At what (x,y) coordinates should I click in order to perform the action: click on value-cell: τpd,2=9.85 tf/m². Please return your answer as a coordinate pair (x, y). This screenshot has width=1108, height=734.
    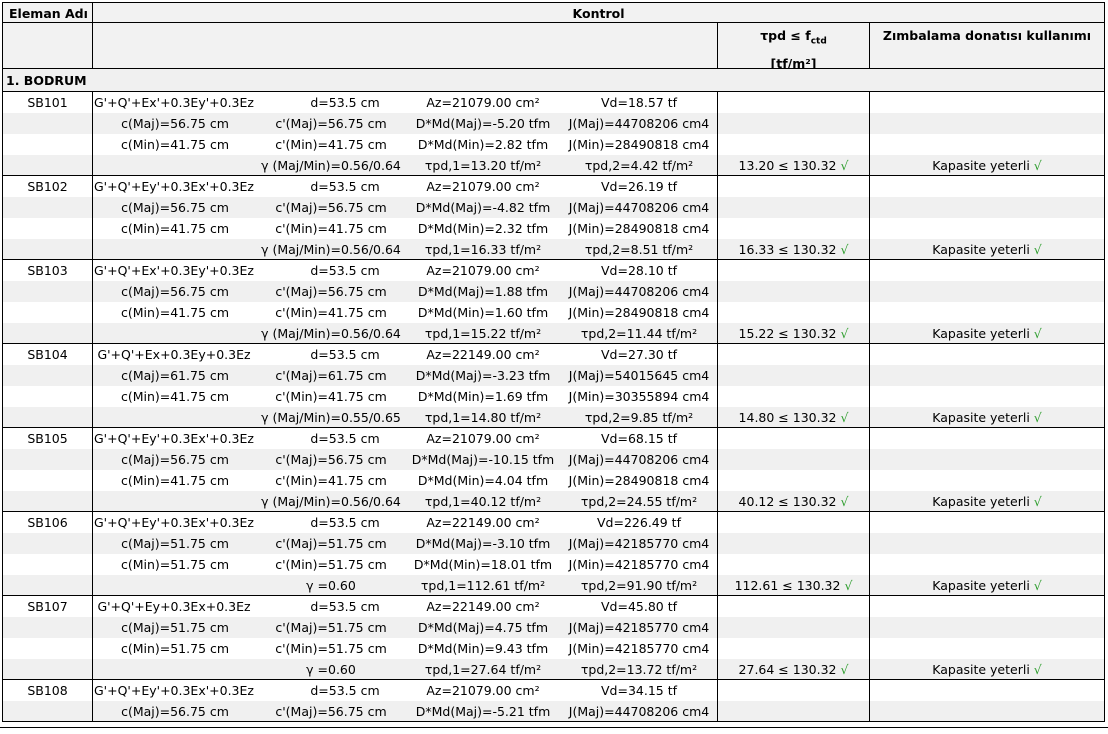
    Looking at the image, I should click on (639, 417).